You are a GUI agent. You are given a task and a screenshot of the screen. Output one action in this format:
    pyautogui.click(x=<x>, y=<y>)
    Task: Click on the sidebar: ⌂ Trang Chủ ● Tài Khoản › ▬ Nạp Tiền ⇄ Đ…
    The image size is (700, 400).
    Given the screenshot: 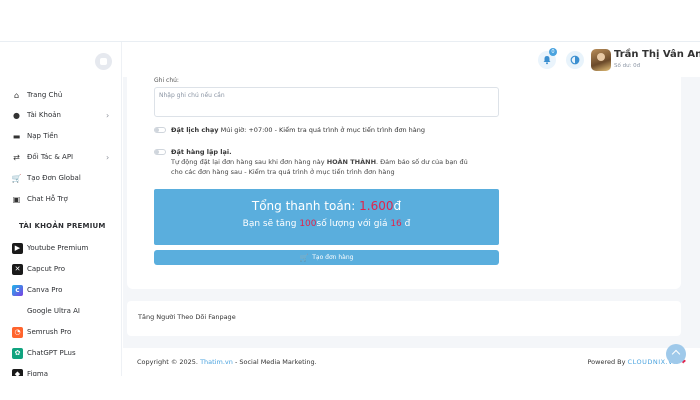 What is the action you would take?
    pyautogui.click(x=61, y=238)
    